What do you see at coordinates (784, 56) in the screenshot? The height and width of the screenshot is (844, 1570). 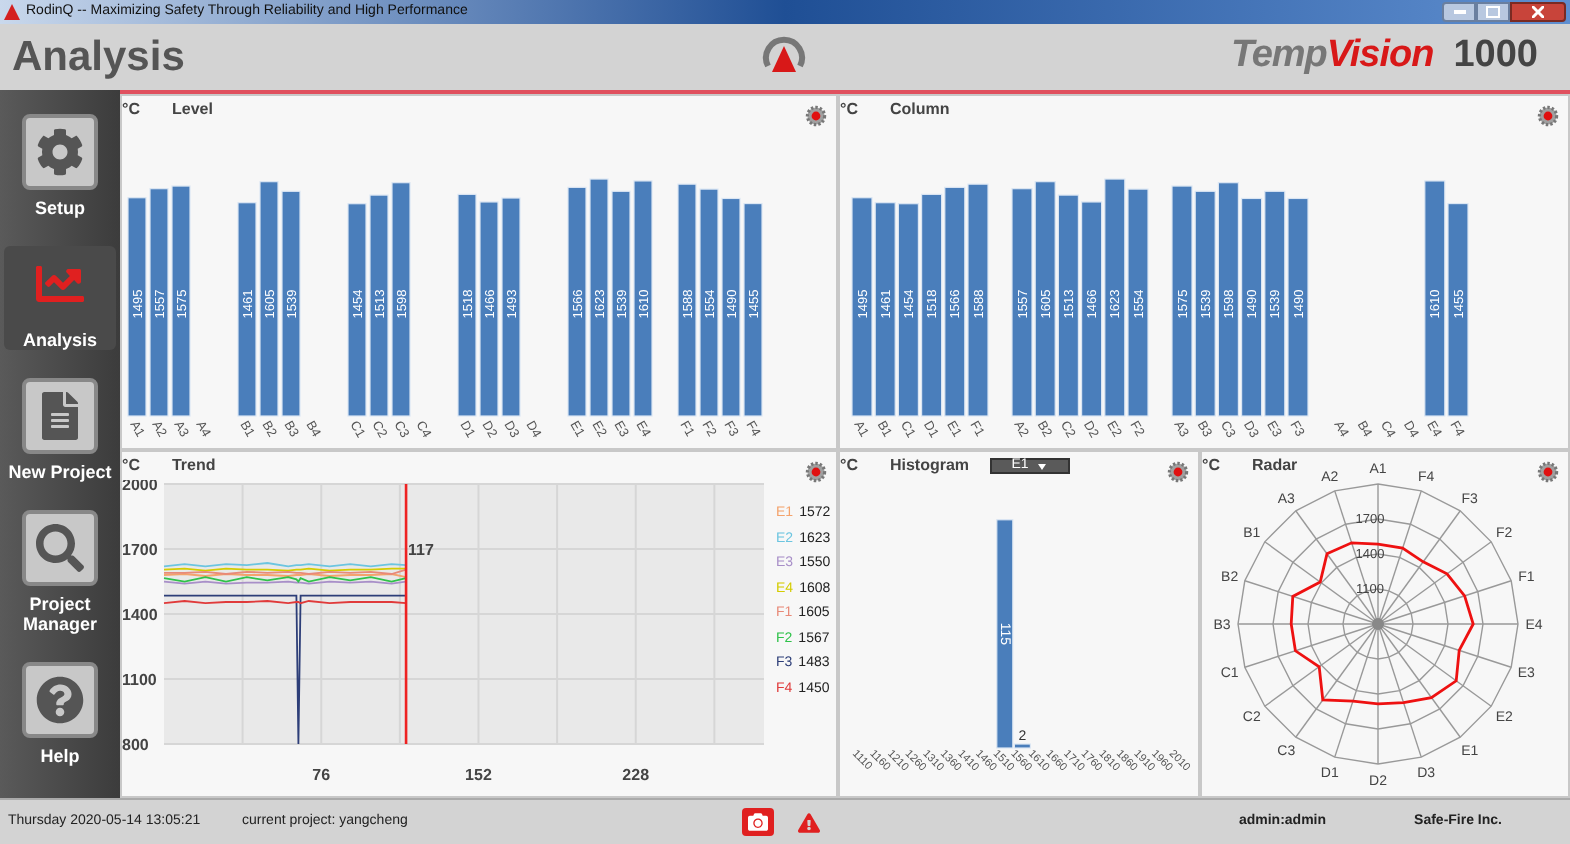 I see `logo-icon` at bounding box center [784, 56].